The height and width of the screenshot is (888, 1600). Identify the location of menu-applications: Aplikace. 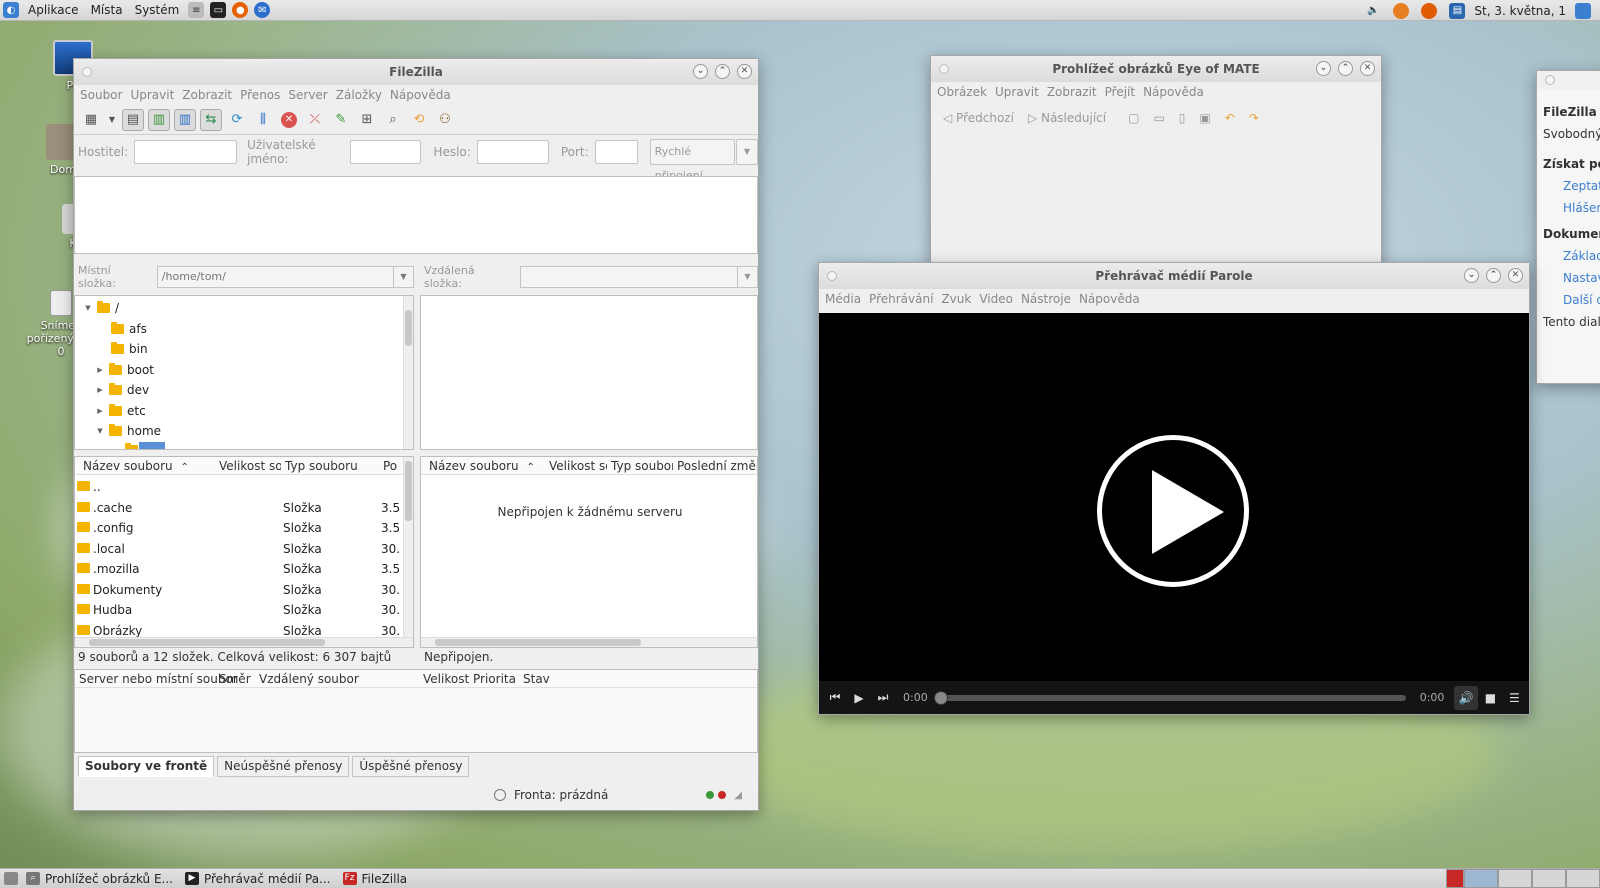
(53, 10).